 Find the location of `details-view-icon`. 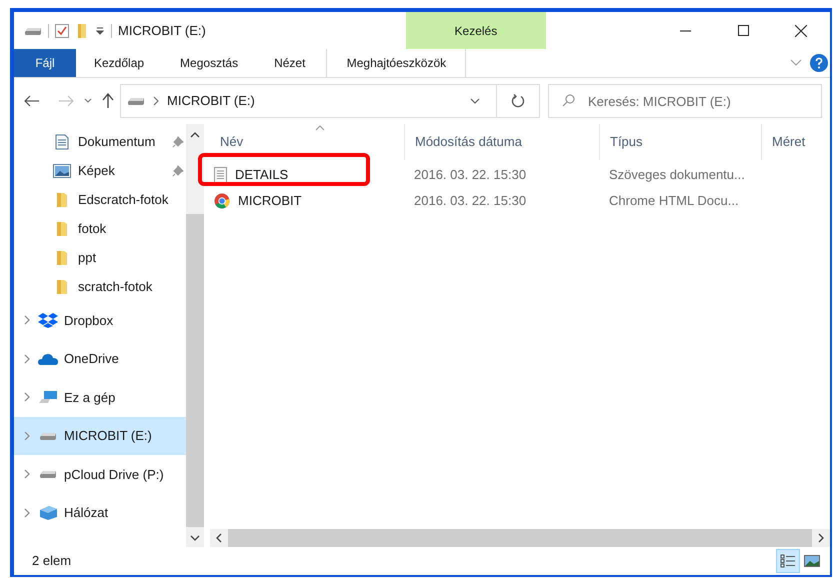

details-view-icon is located at coordinates (788, 561).